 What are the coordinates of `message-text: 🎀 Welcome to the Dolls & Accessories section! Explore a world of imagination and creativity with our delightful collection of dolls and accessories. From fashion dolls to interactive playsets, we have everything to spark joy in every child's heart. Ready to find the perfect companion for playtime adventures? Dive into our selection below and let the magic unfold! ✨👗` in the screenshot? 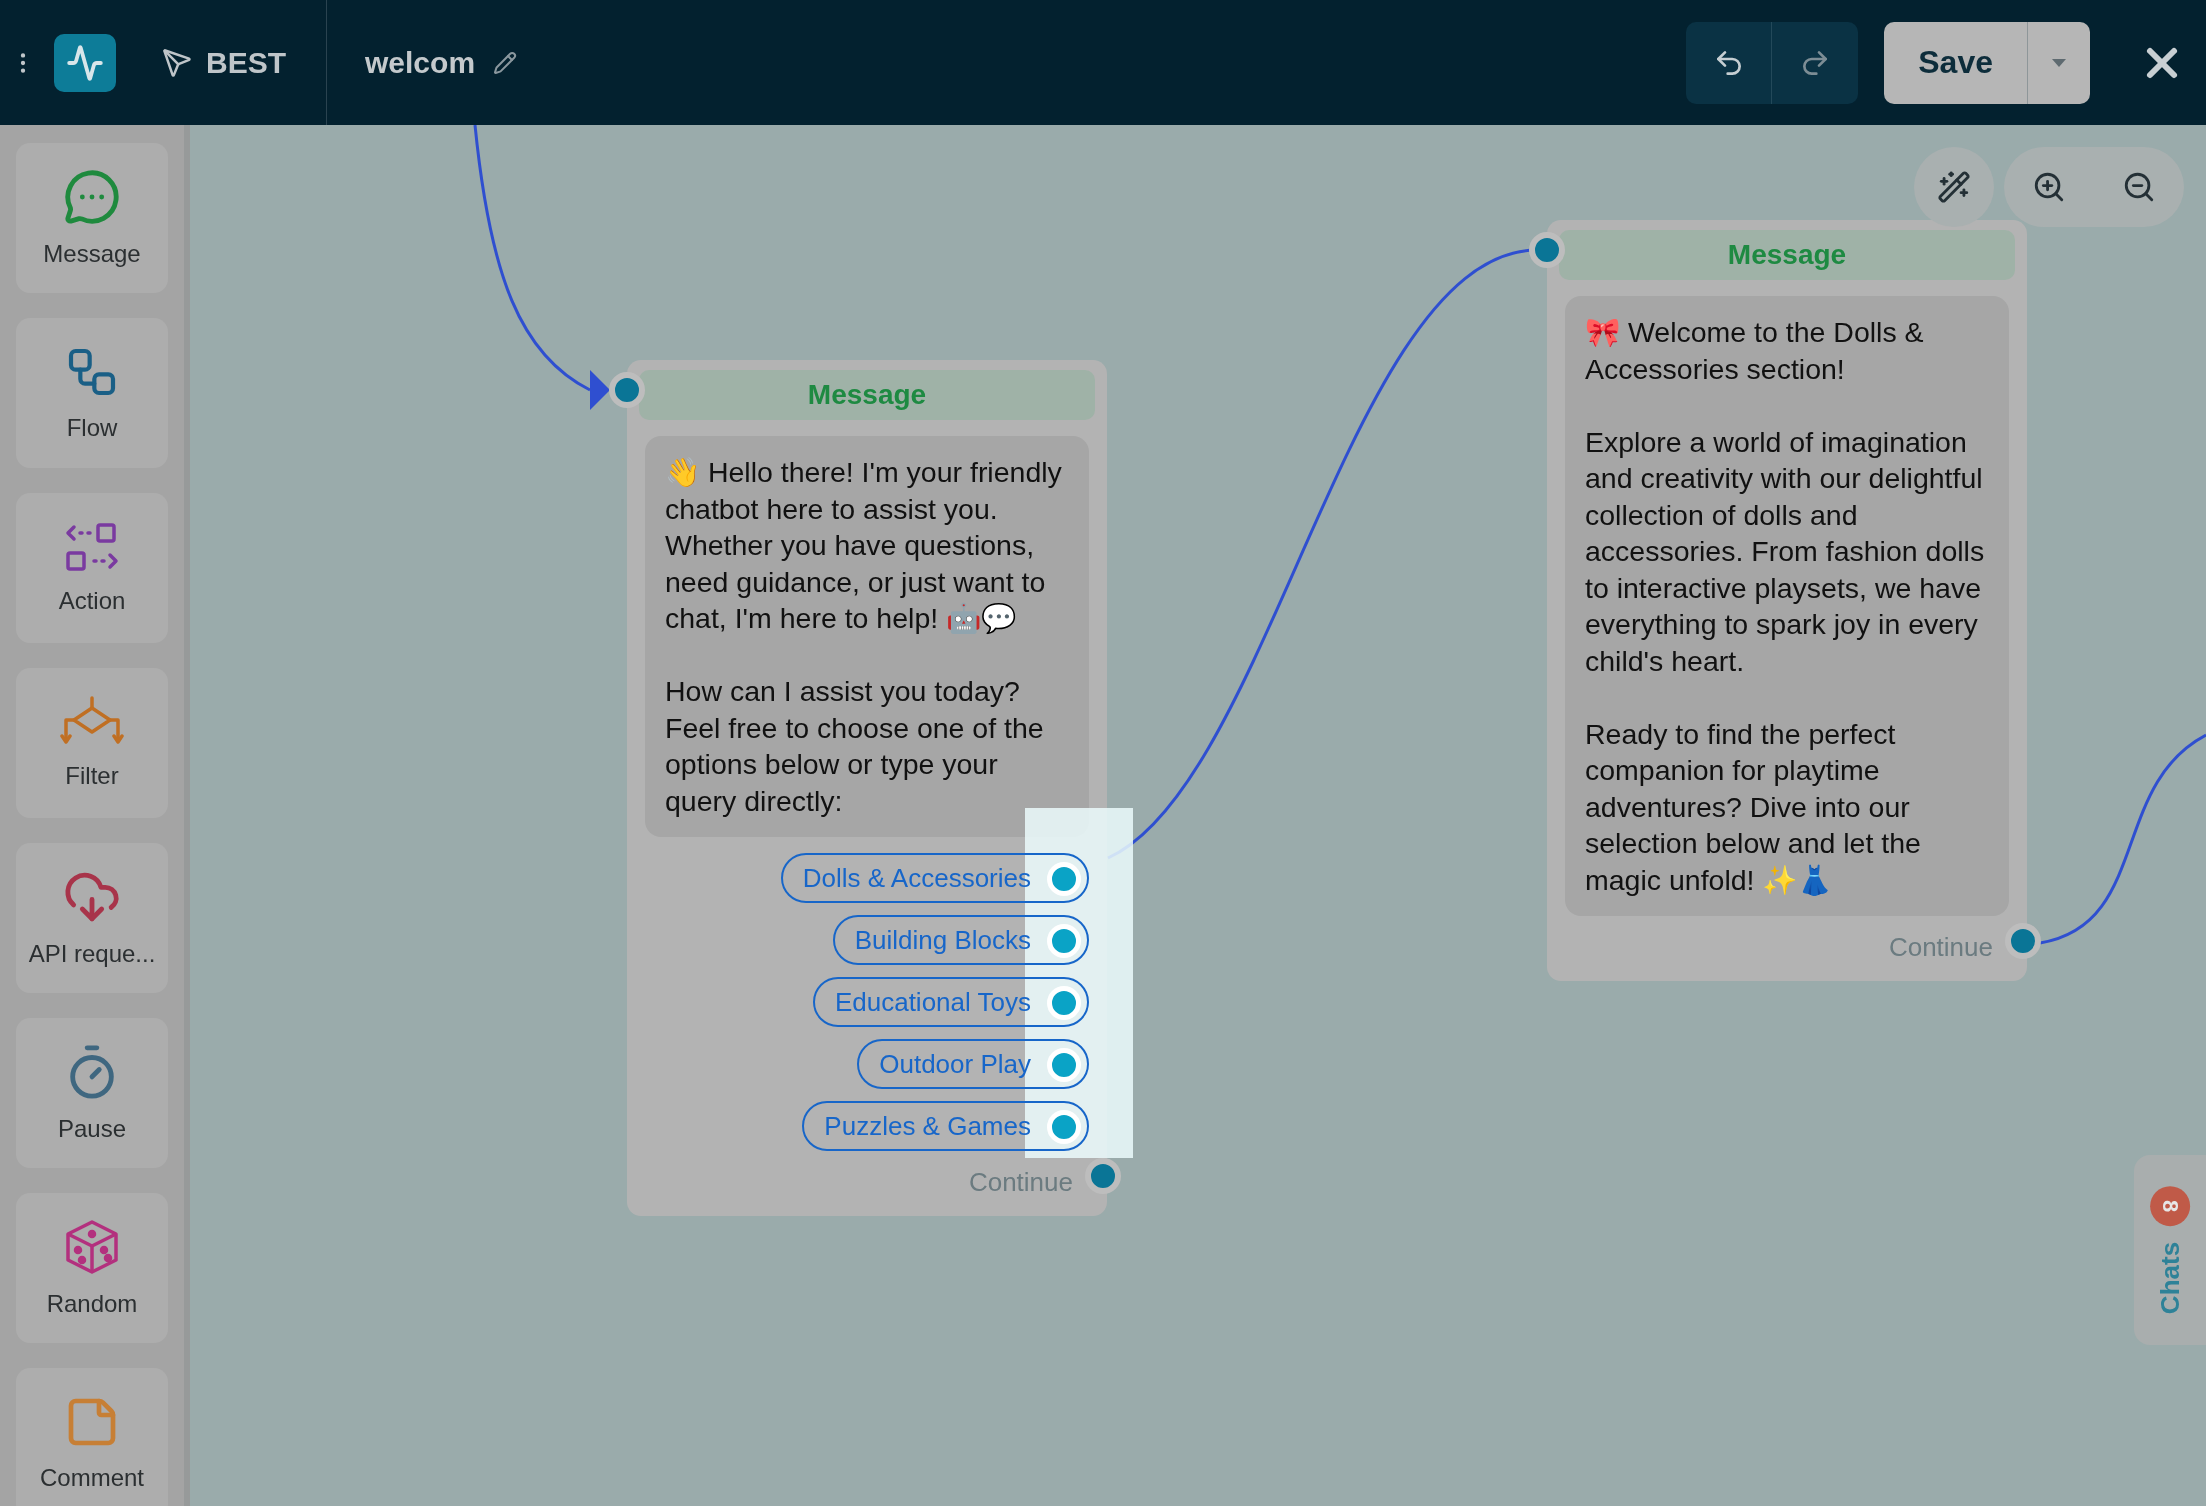 It's located at (1787, 606).